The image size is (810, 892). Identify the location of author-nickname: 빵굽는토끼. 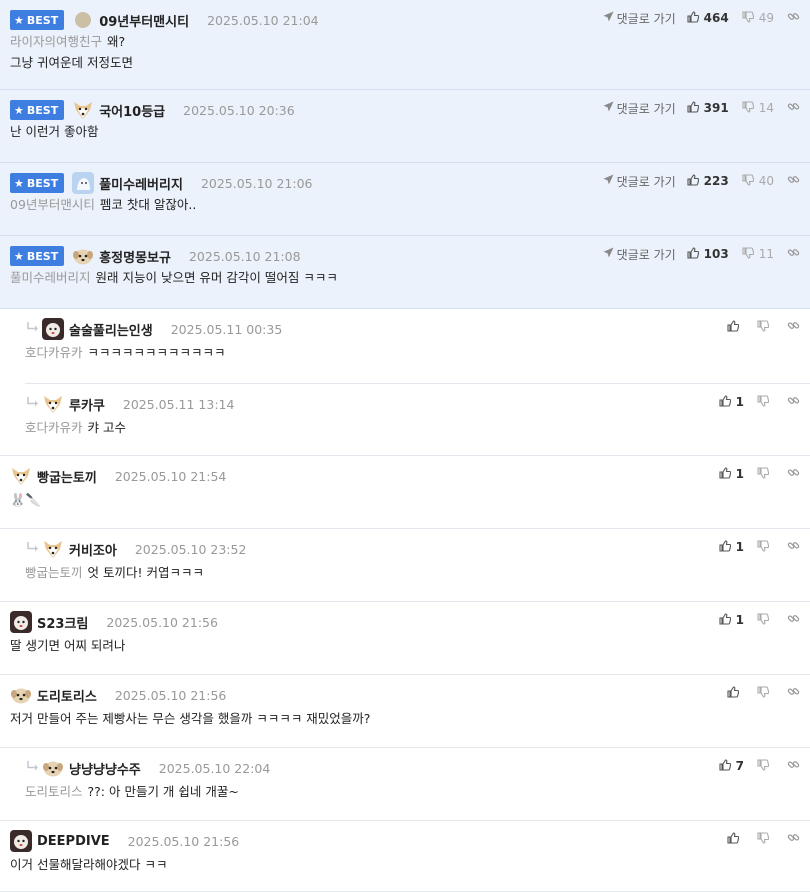
(67, 476).